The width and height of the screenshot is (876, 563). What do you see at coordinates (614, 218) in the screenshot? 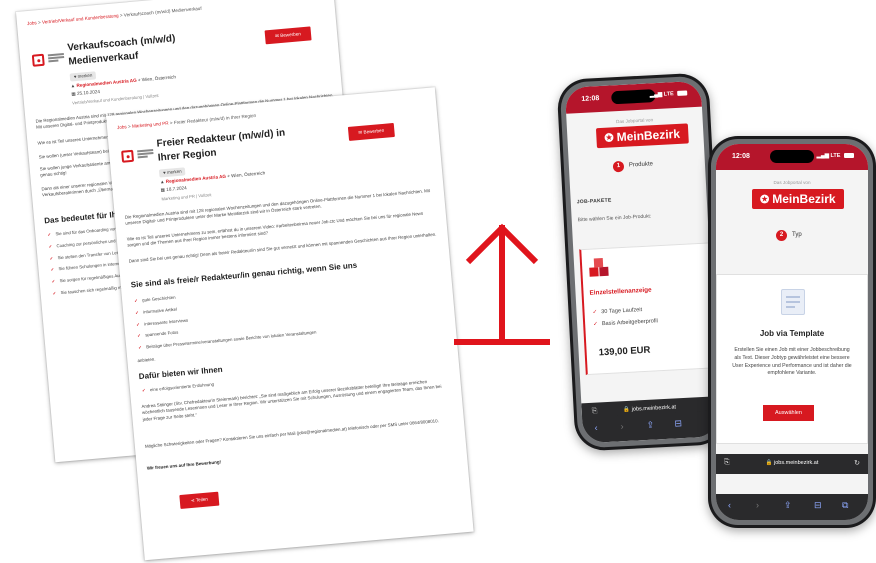
I see `section-subtitle: Bitte wählen Sie ein Job-Produkt:` at bounding box center [614, 218].